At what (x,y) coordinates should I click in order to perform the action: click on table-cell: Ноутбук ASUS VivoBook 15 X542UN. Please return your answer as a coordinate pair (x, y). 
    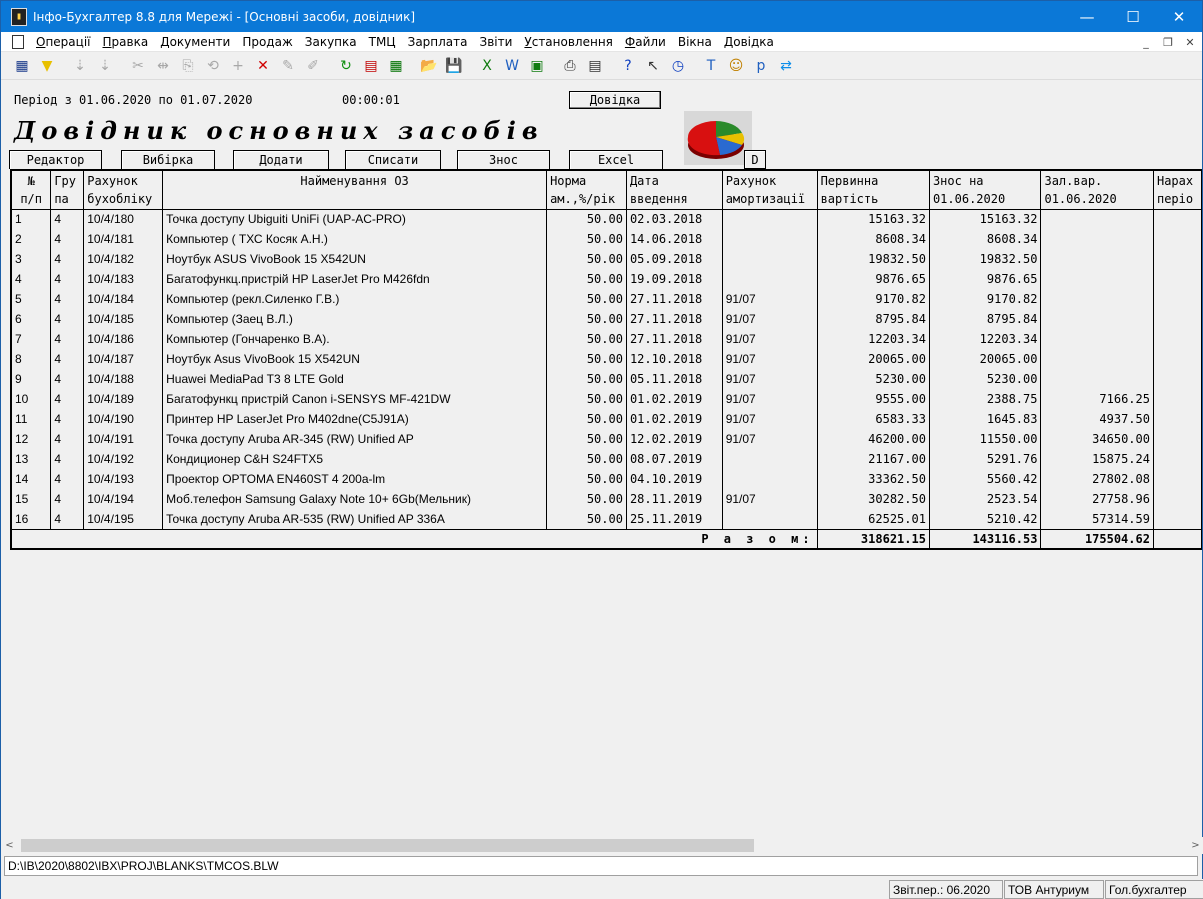
    Looking at the image, I should click on (355, 259).